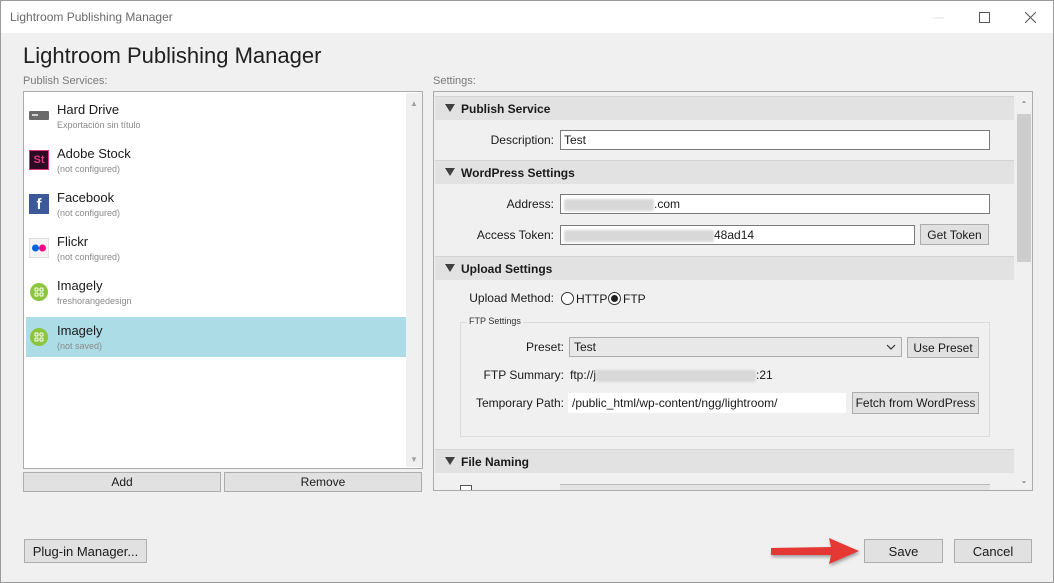  I want to click on maximize-button, so click(984, 17).